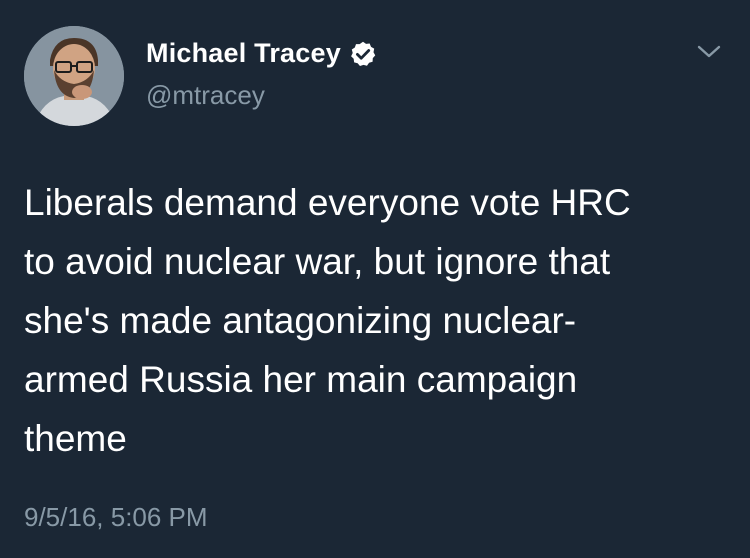 The image size is (750, 558). Describe the element at coordinates (116, 517) in the screenshot. I see `tweet-timestamp: 9/5/16, 5:06 PM` at that location.